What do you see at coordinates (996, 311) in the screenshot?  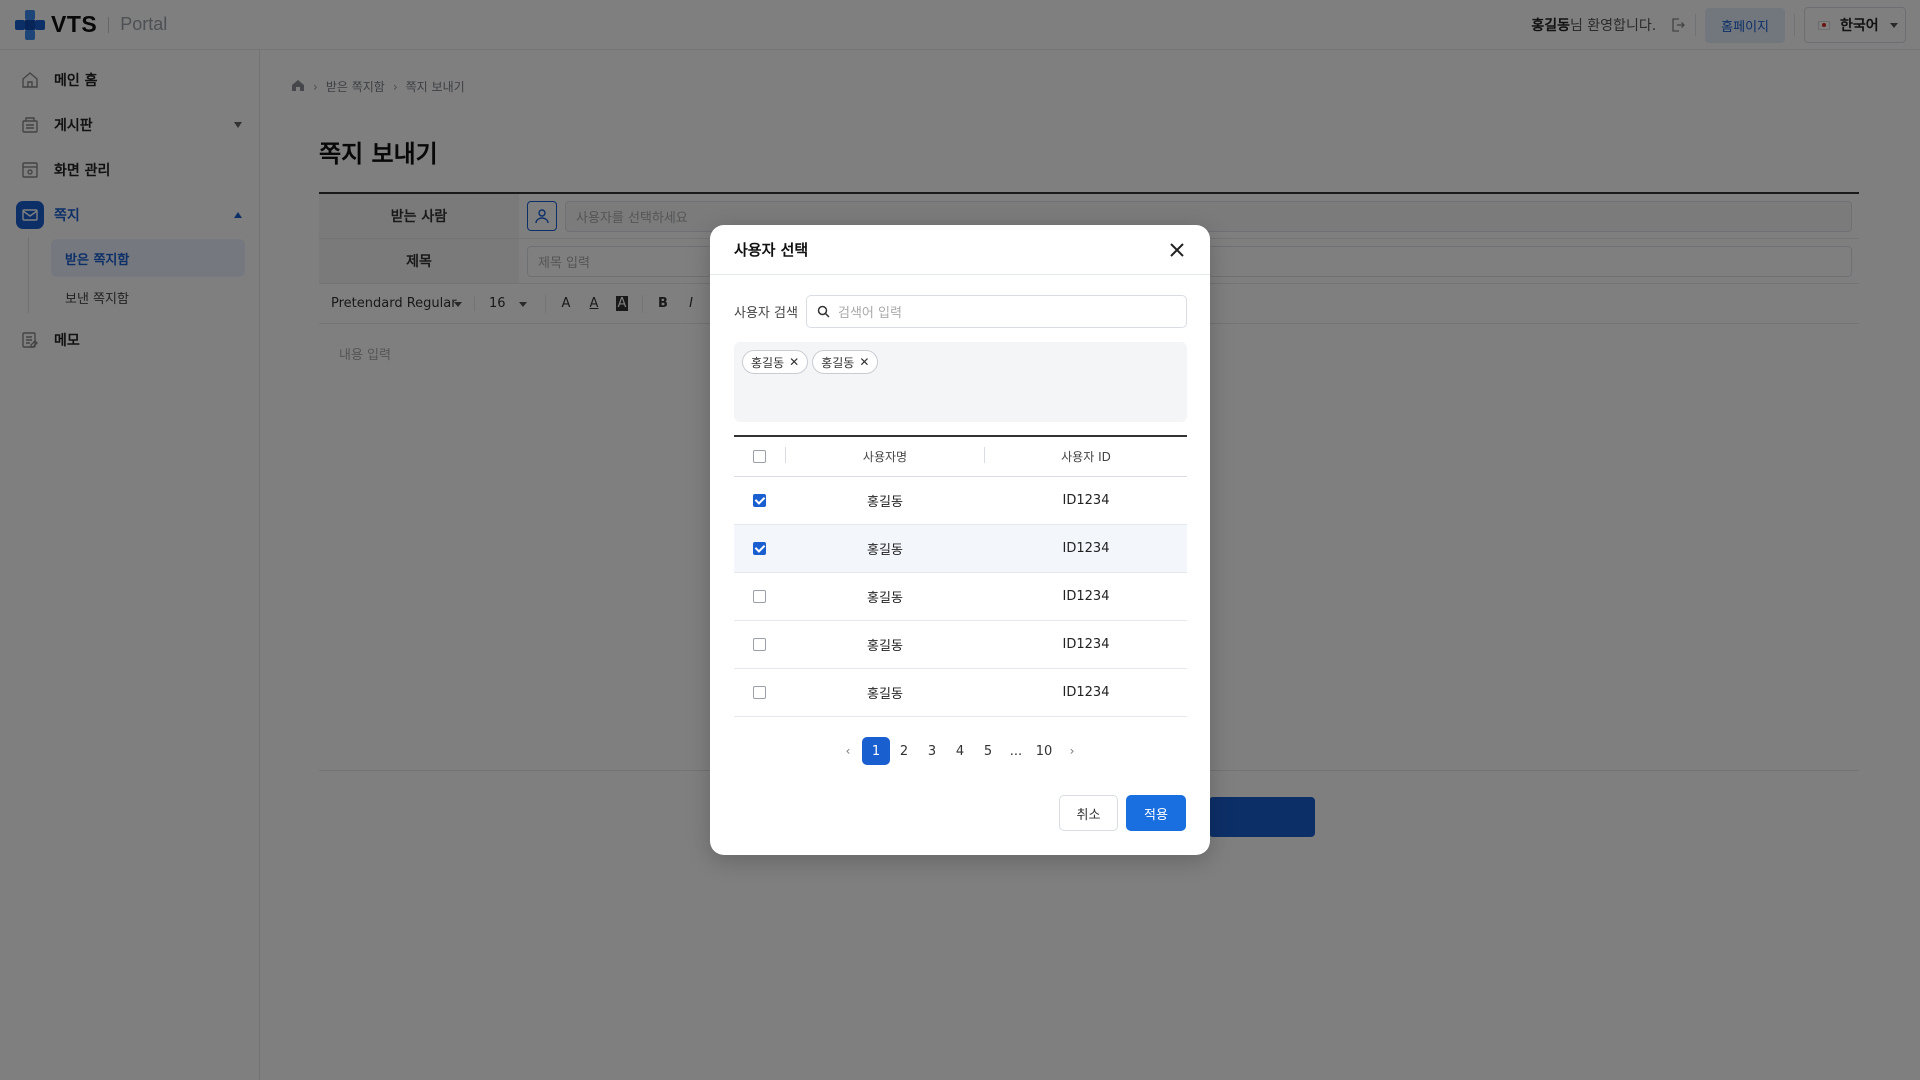 I see `search-input: 검색어 입력` at bounding box center [996, 311].